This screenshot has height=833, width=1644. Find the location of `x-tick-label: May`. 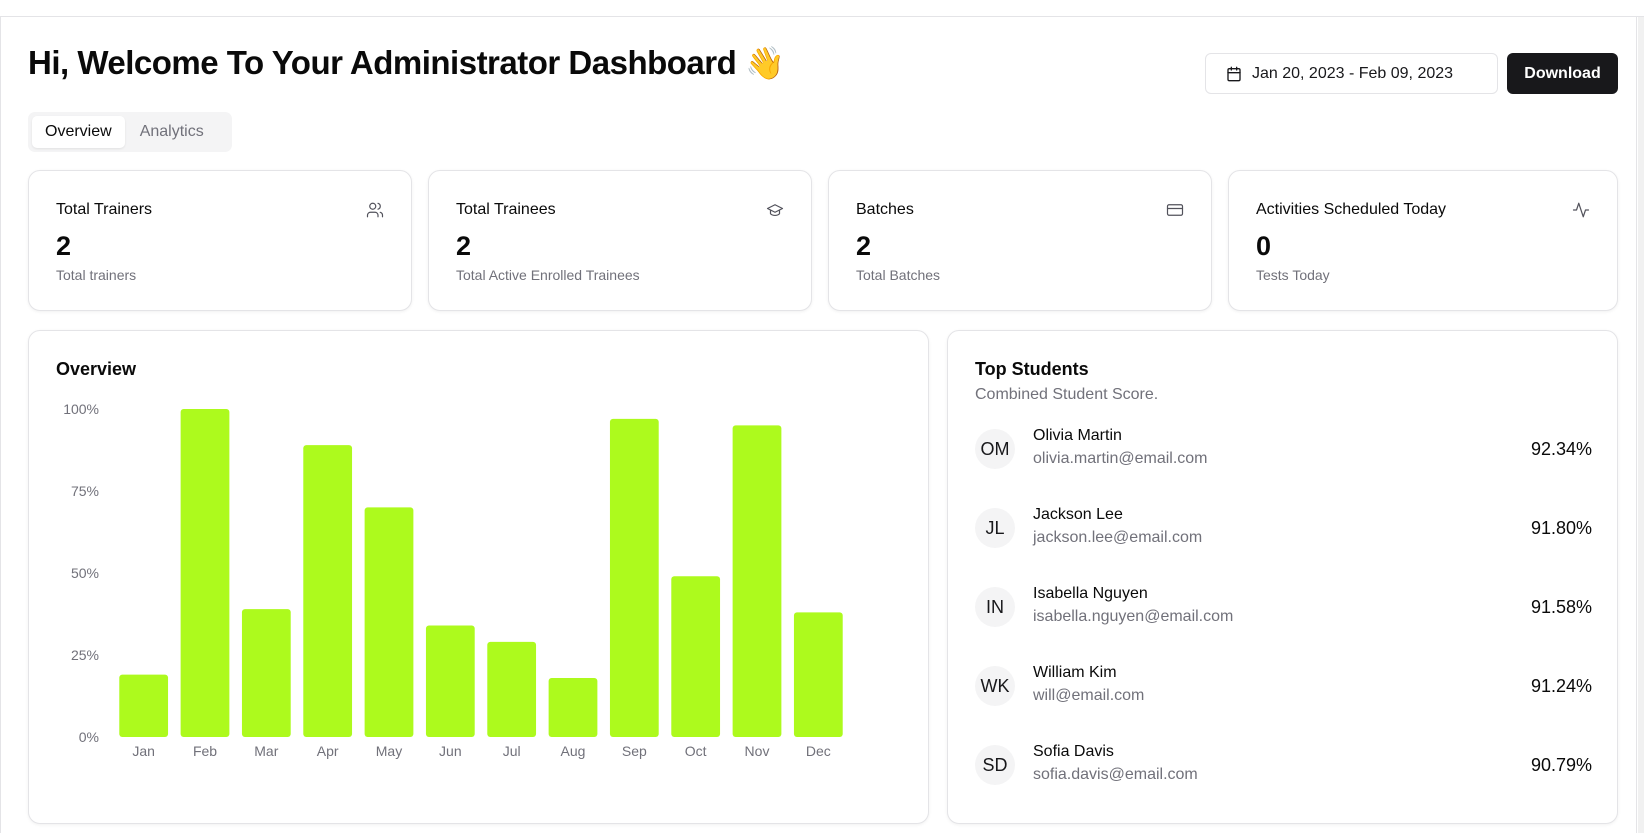

x-tick-label: May is located at coordinates (389, 751).